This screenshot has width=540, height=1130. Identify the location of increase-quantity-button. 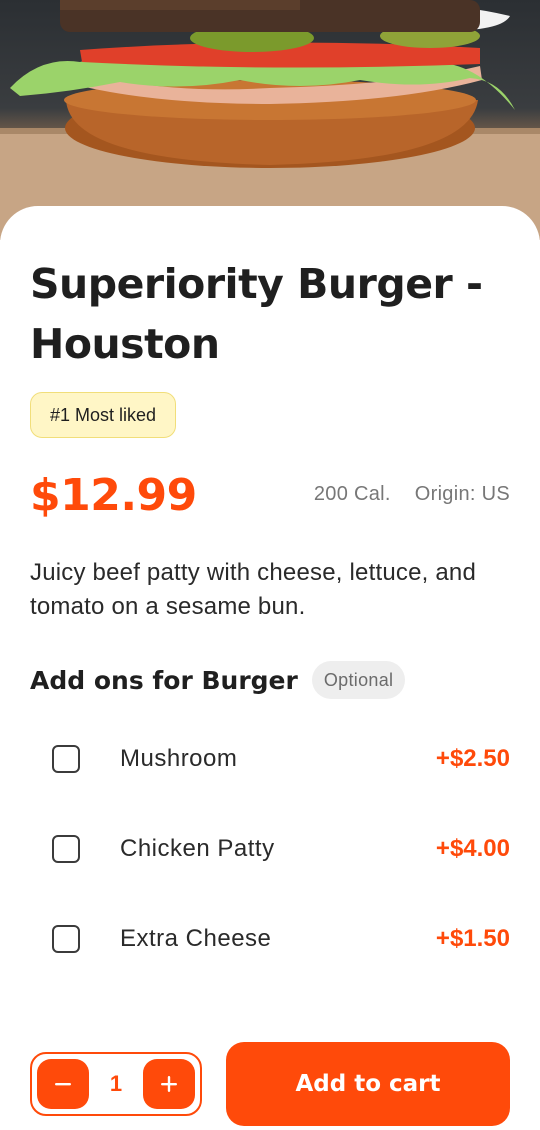
(169, 1084).